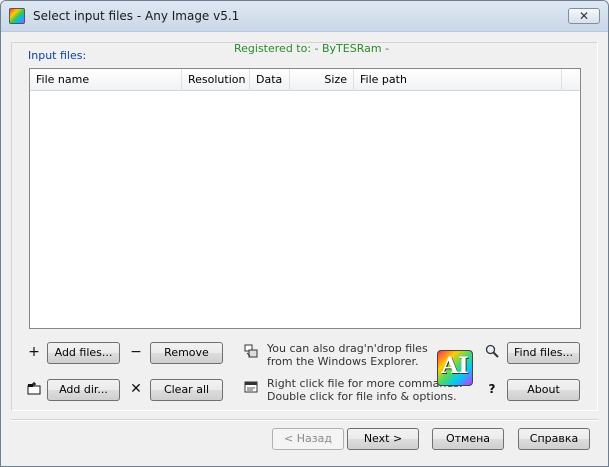  What do you see at coordinates (251, 389) in the screenshot?
I see `info-window-icon` at bounding box center [251, 389].